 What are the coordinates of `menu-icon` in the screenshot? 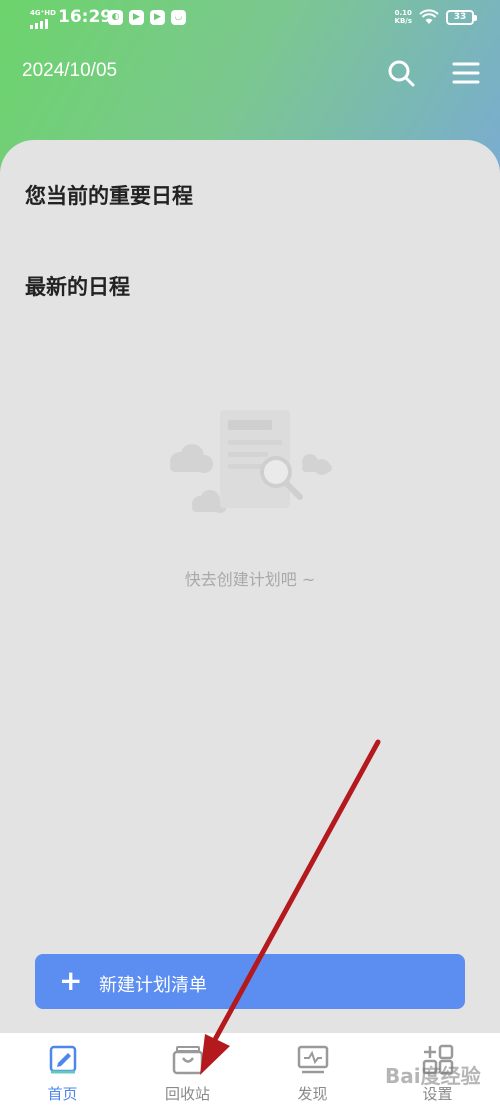 It's located at (466, 73).